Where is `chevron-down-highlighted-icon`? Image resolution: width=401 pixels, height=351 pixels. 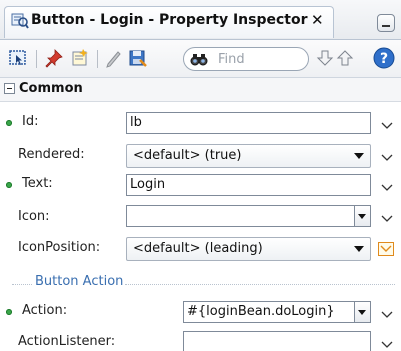
chevron-down-highlighted-icon is located at coordinates (386, 249).